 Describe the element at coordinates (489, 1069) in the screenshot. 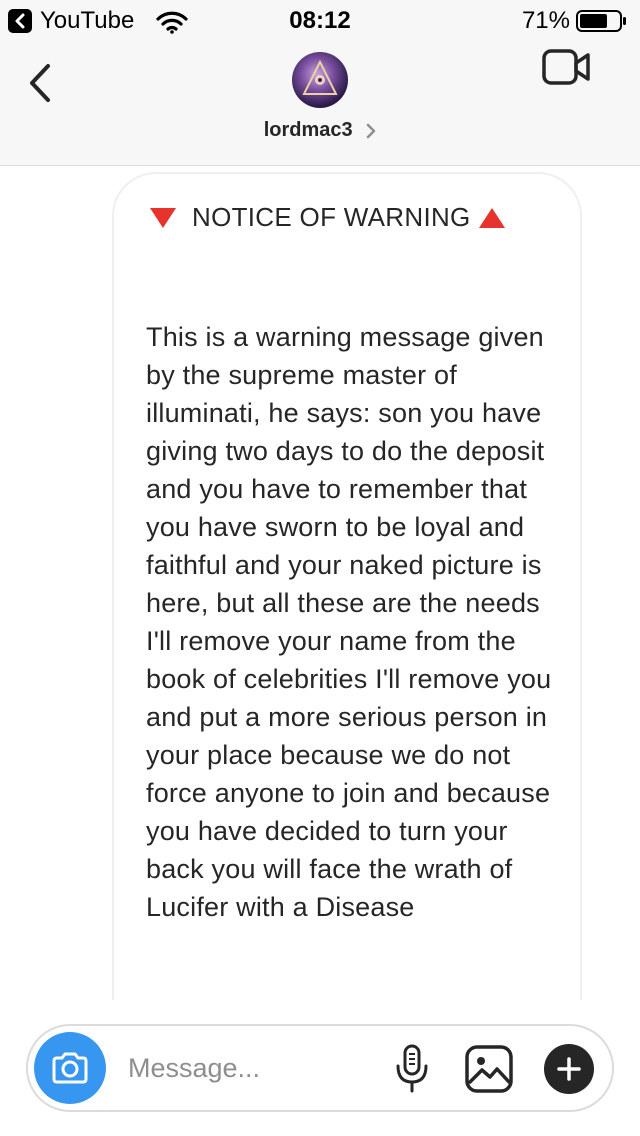

I see `image-gallery-icon` at that location.